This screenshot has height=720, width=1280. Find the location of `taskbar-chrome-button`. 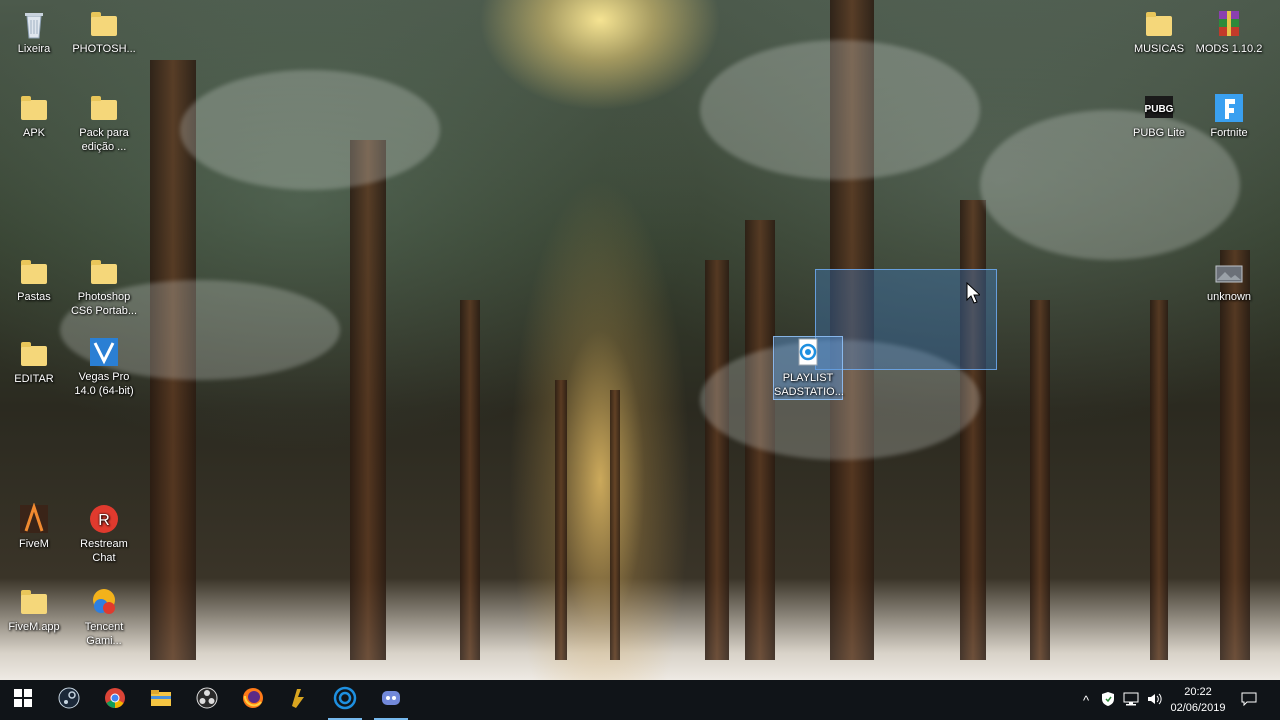

taskbar-chrome-button is located at coordinates (115, 700).